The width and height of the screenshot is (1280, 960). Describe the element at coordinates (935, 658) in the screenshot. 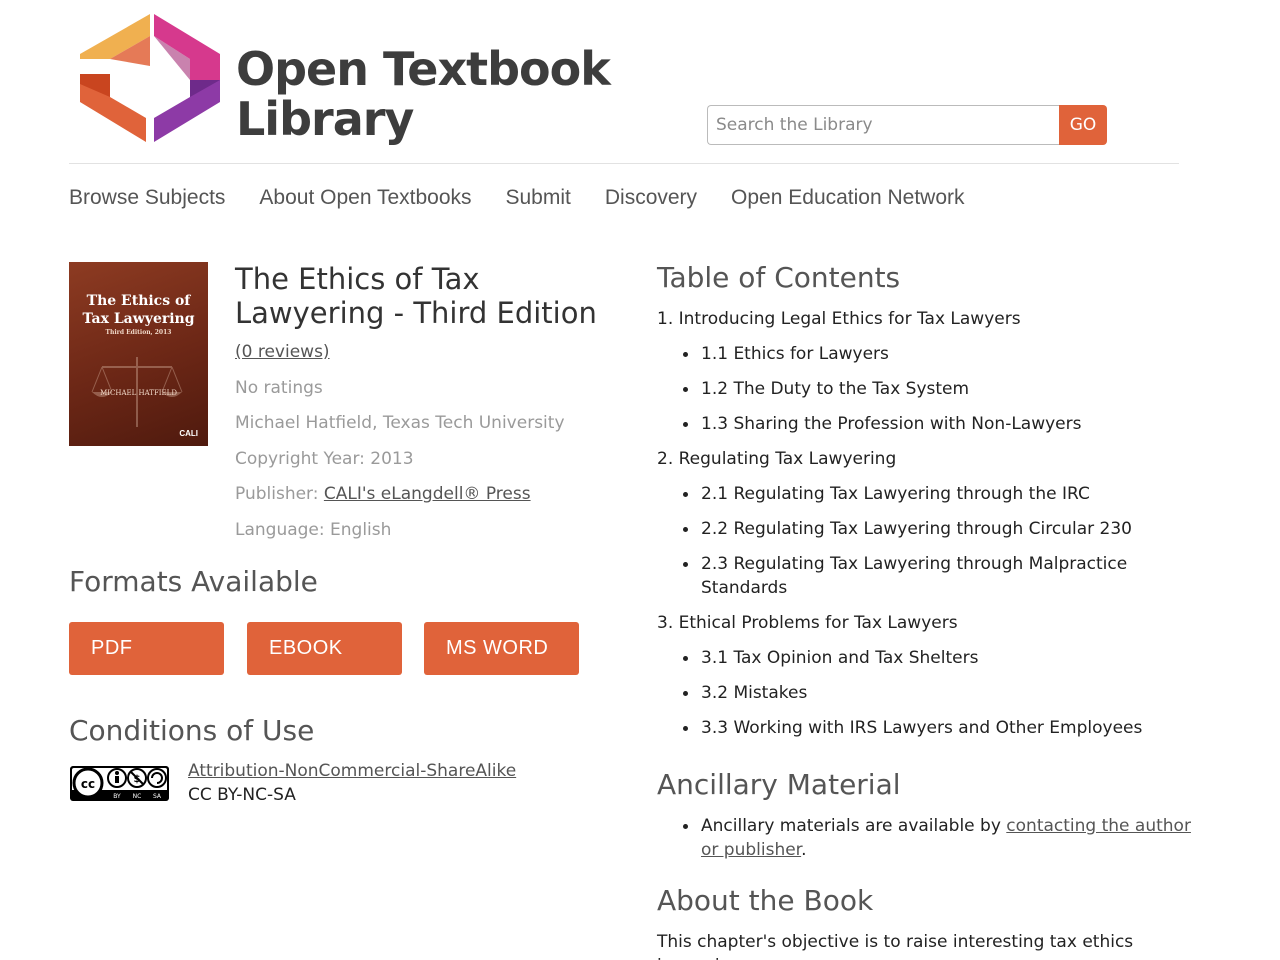

I see `toc-section: 3.1 Tax Opinion and Tax Shelters` at that location.